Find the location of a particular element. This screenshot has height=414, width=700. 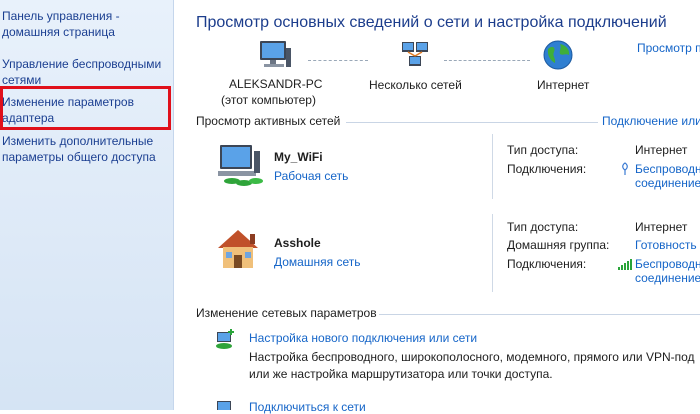

sidebar-link-manage-wireless: Управление беспроводными сетями is located at coordinates (86, 72).